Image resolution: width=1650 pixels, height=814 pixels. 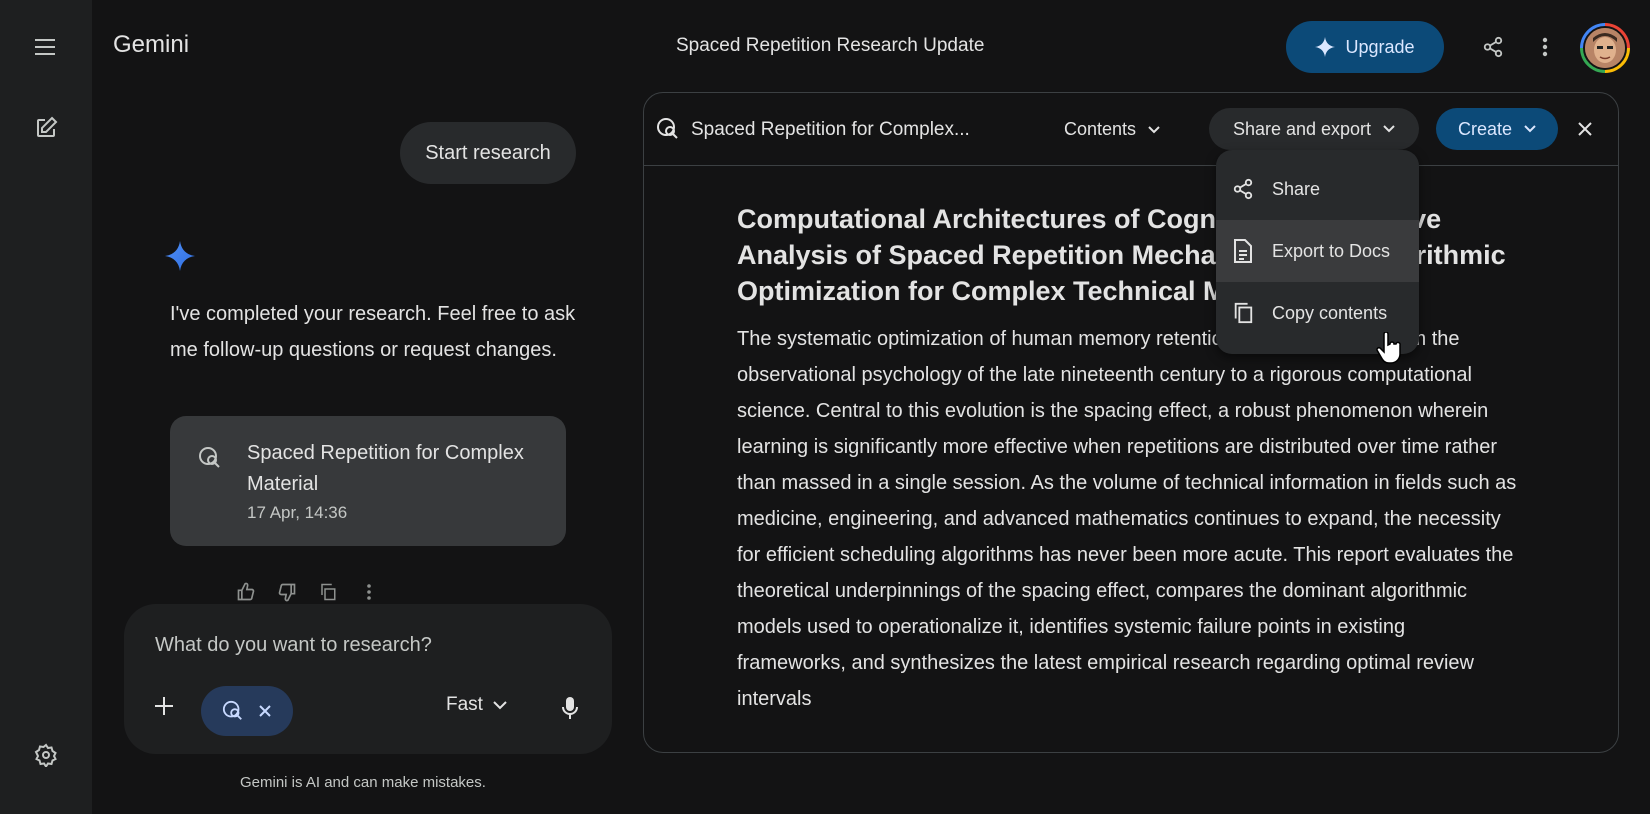 I want to click on brand-logo-text: Gemini, so click(x=151, y=45).